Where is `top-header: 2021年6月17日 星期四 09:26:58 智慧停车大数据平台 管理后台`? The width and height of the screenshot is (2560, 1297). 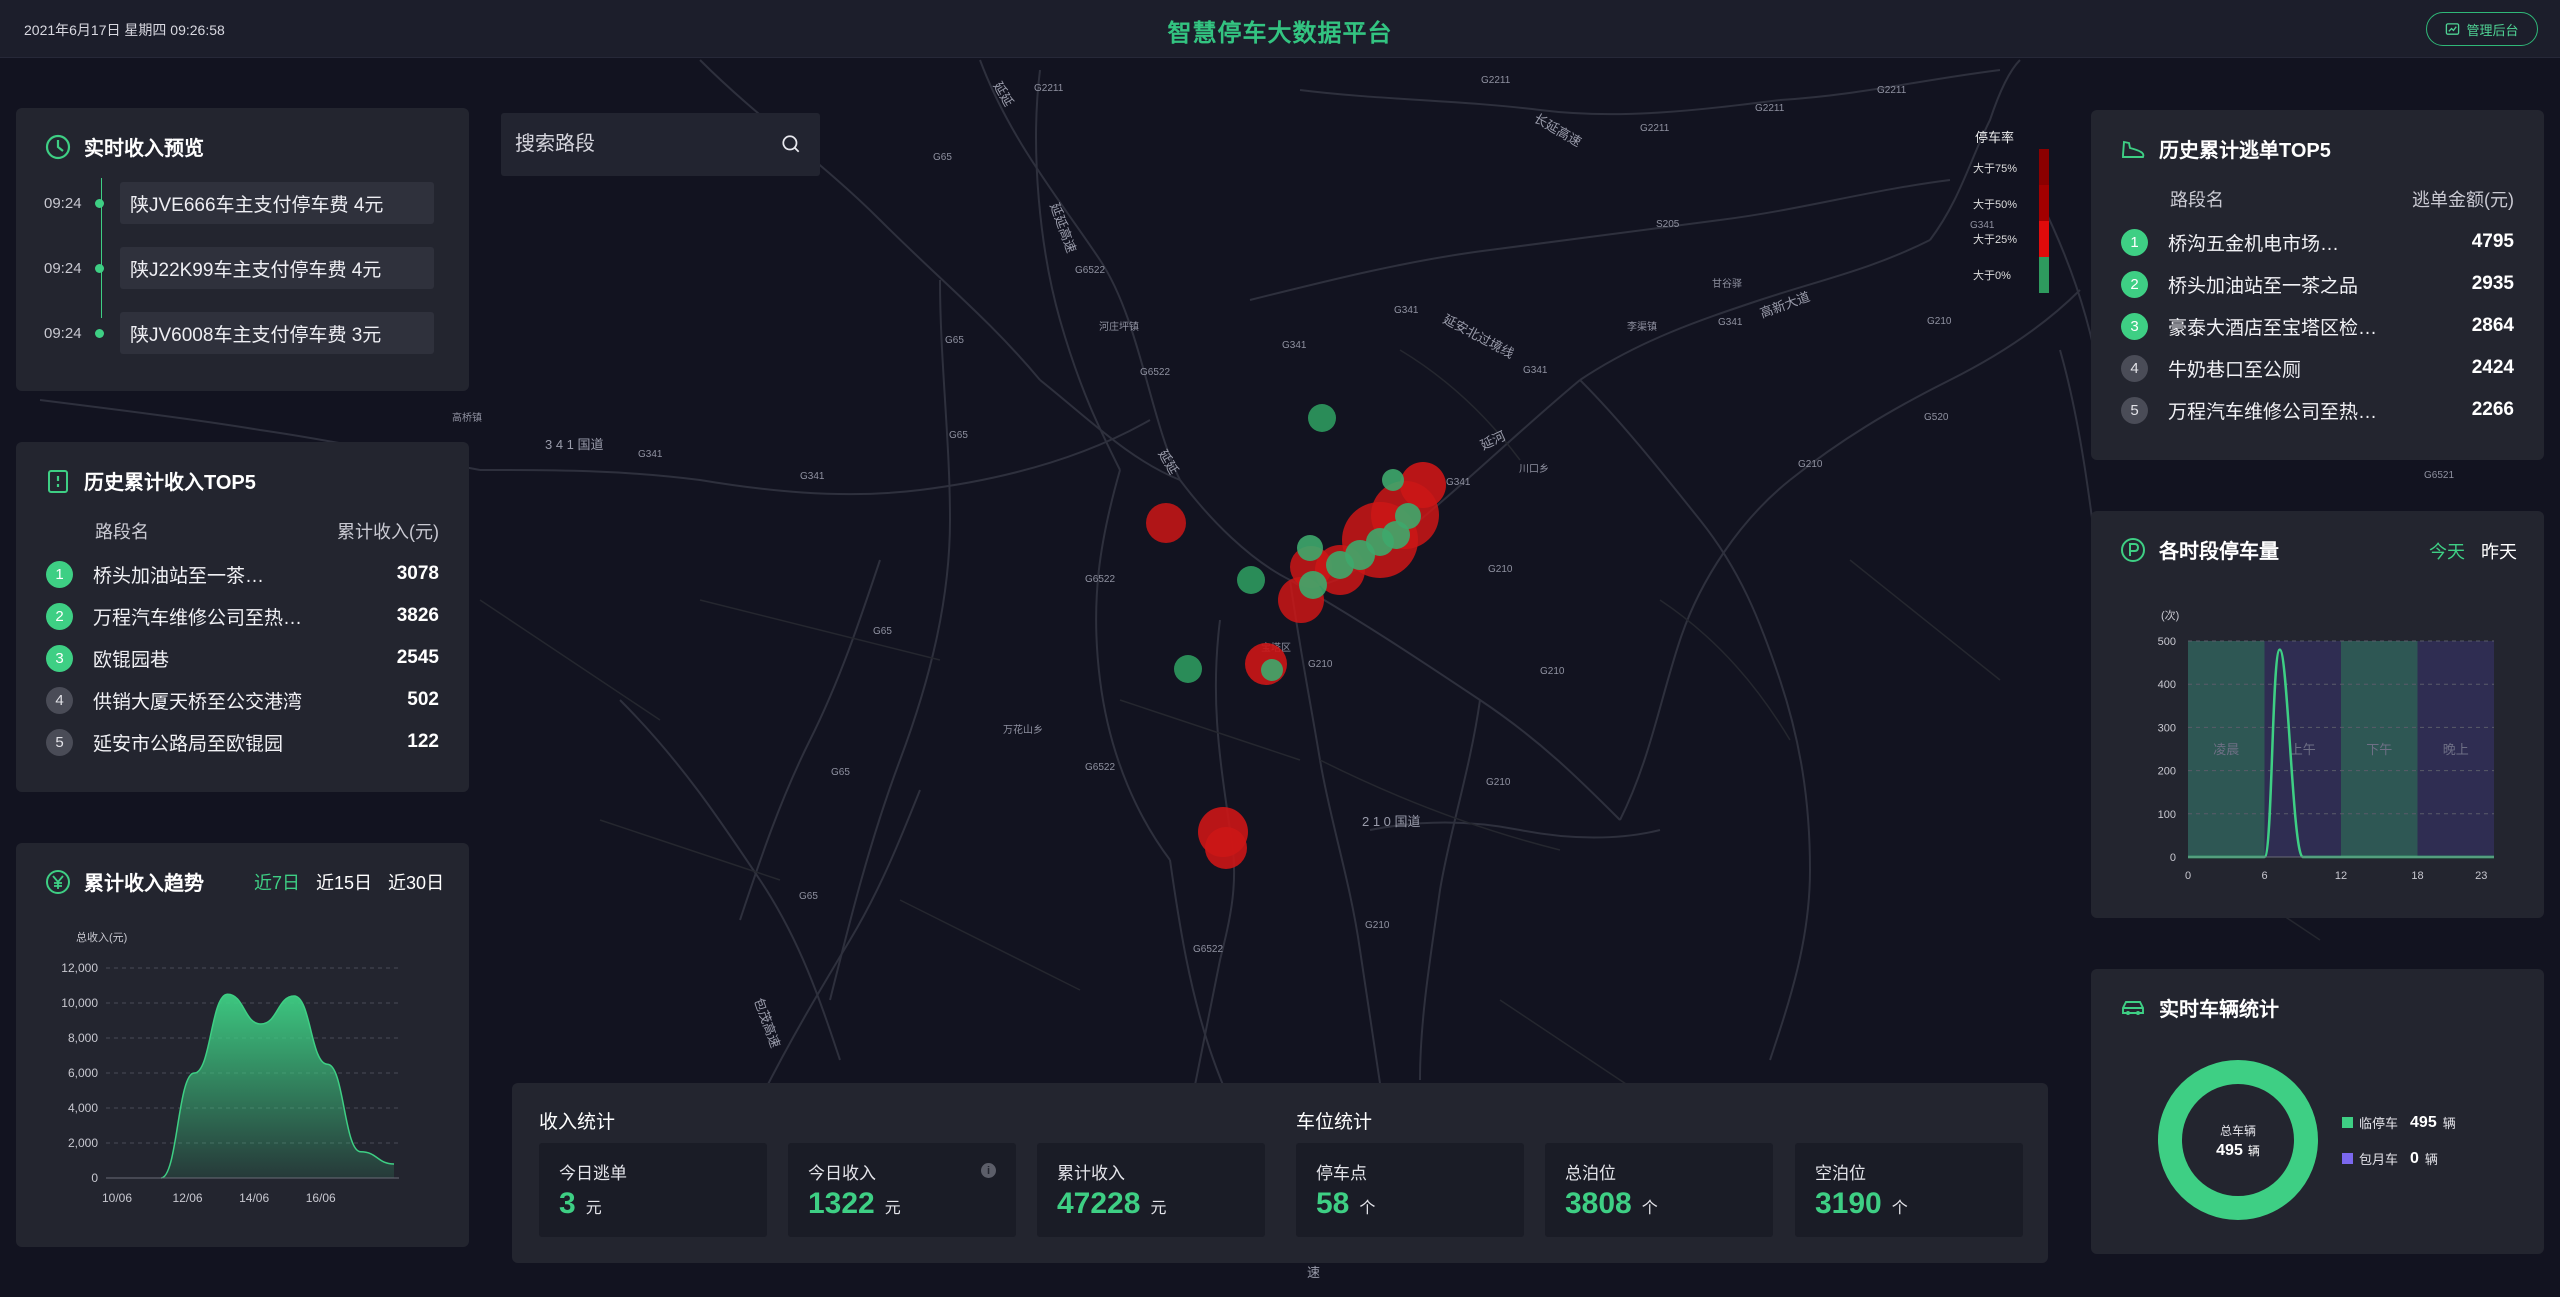 top-header: 2021年6月17日 星期四 09:26:58 智慧停车大数据平台 管理后台 is located at coordinates (1280, 29).